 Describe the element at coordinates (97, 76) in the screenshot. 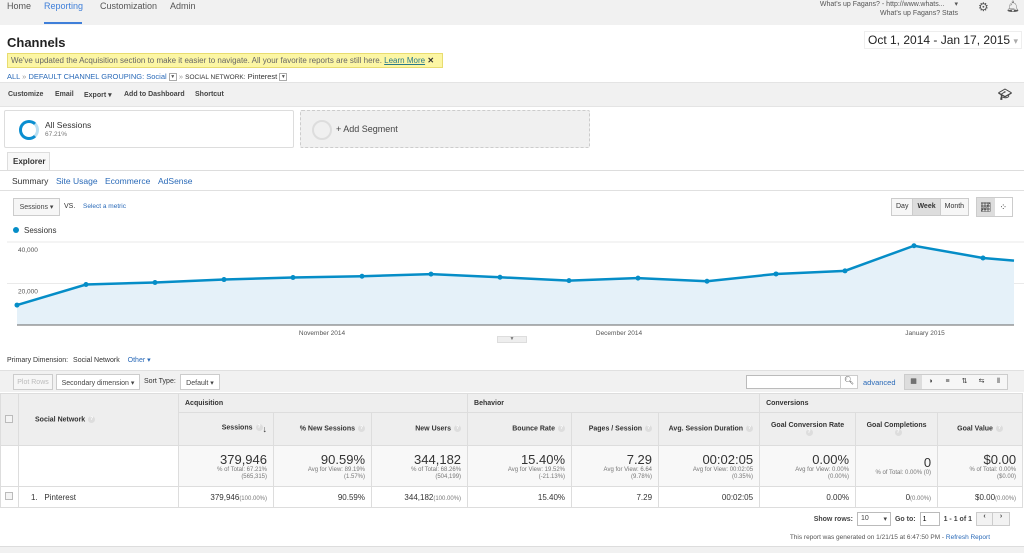

I see `breadcrumb-grouping: DEFAULT CHANNEL GROUPING: Social` at that location.